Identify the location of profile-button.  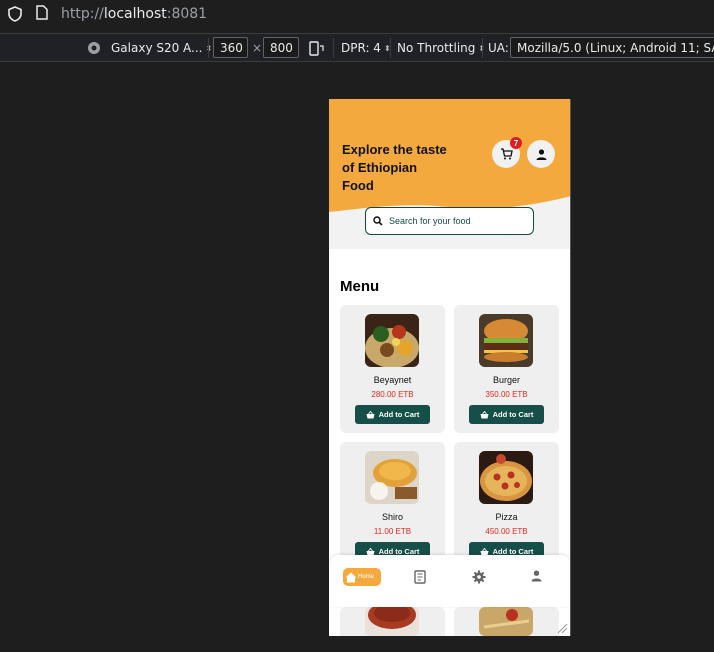
(541, 154).